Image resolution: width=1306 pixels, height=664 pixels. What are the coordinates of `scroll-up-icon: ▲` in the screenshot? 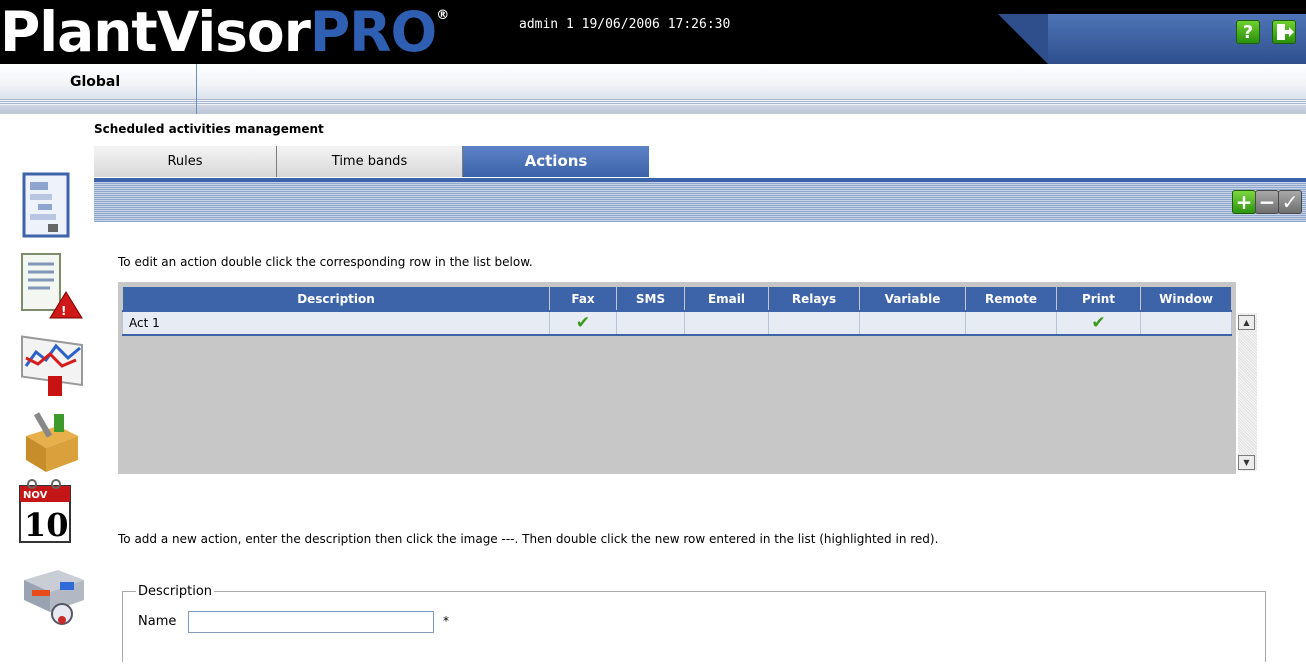 It's located at (1246, 322).